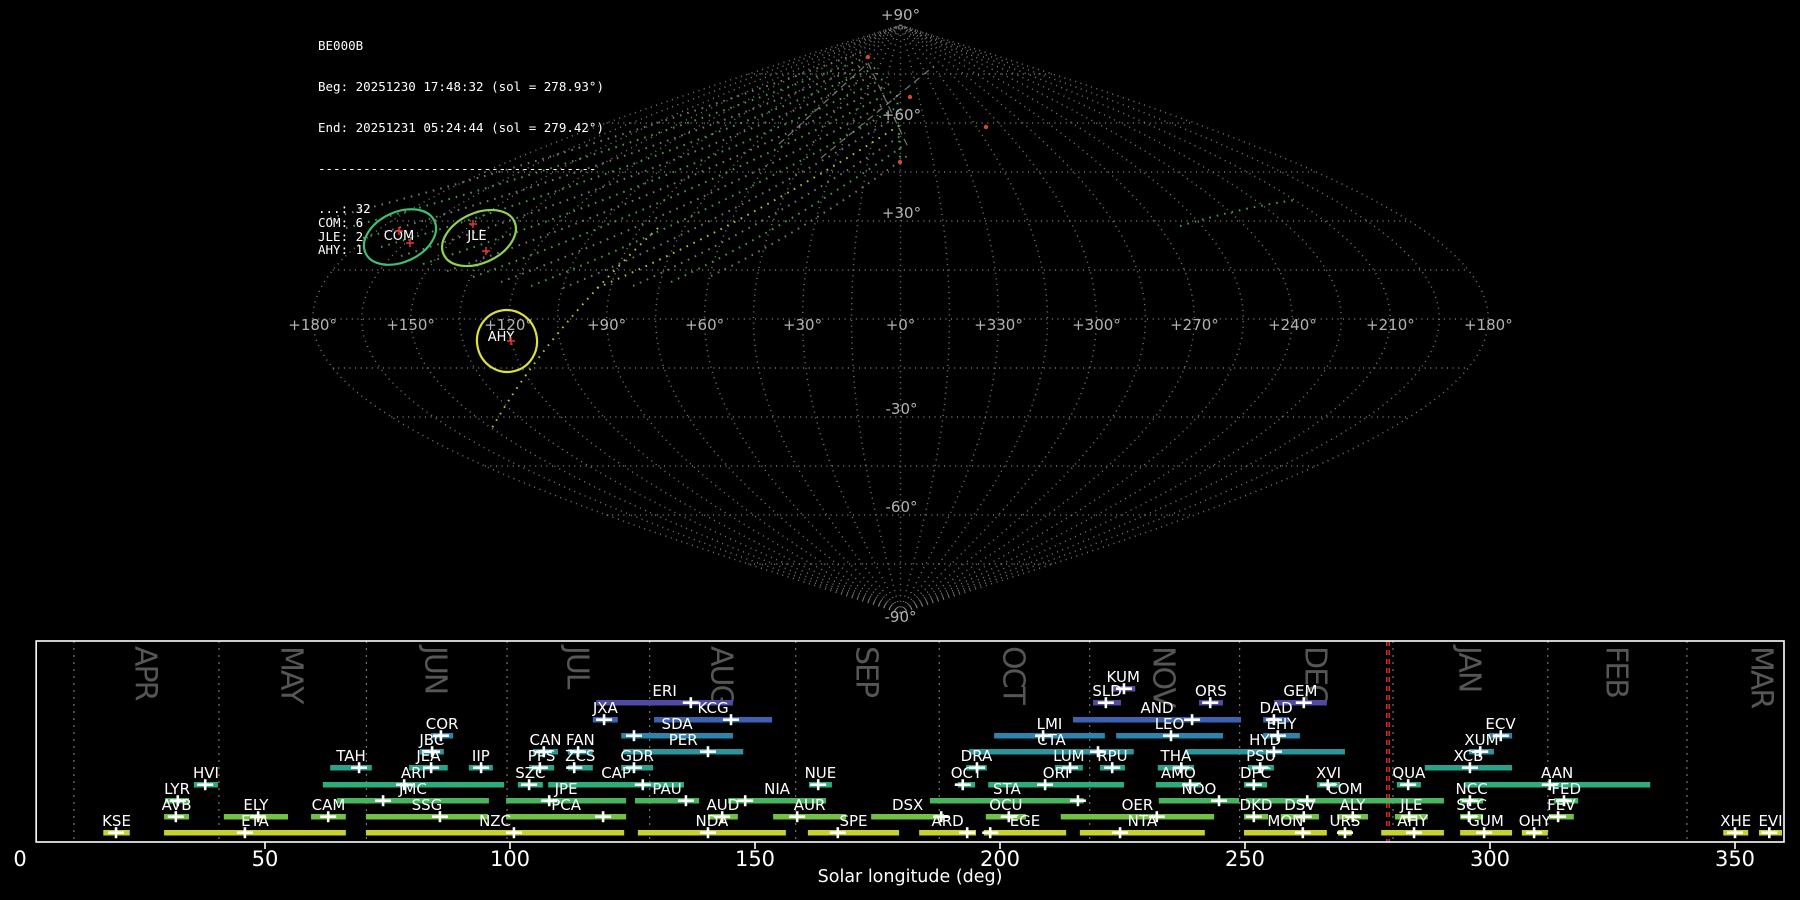  Describe the element at coordinates (902, 409) in the screenshot. I see `lat-label: -30°` at that location.